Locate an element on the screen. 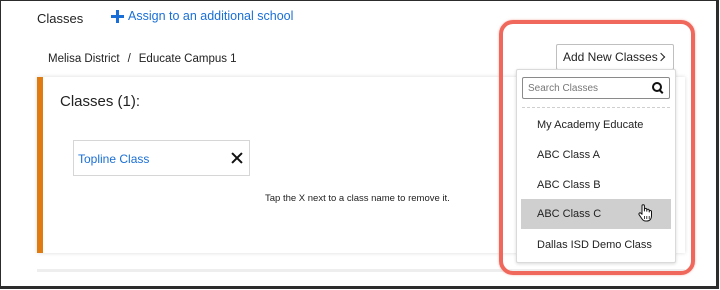  classes-card-title: Classes (1): is located at coordinates (100, 101).